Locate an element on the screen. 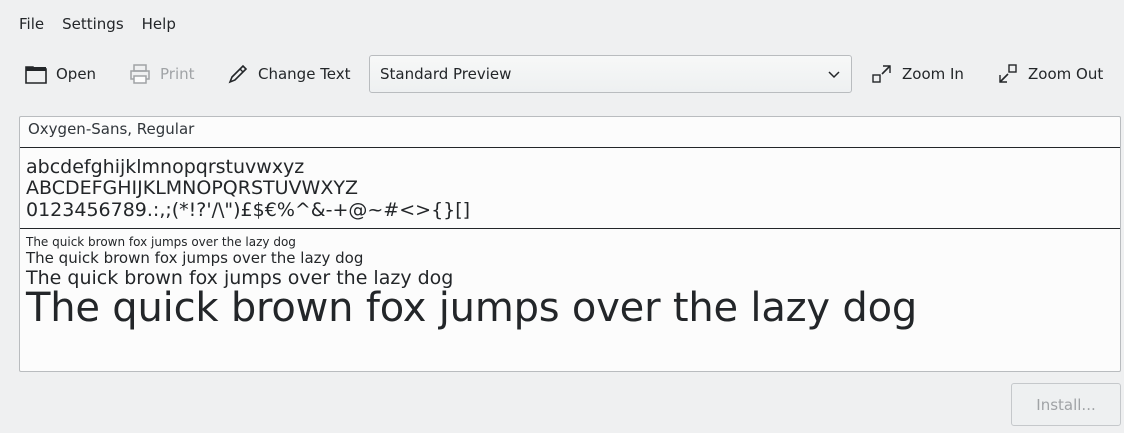  zoom-out-button: Zoom Out is located at coordinates (1049, 74).